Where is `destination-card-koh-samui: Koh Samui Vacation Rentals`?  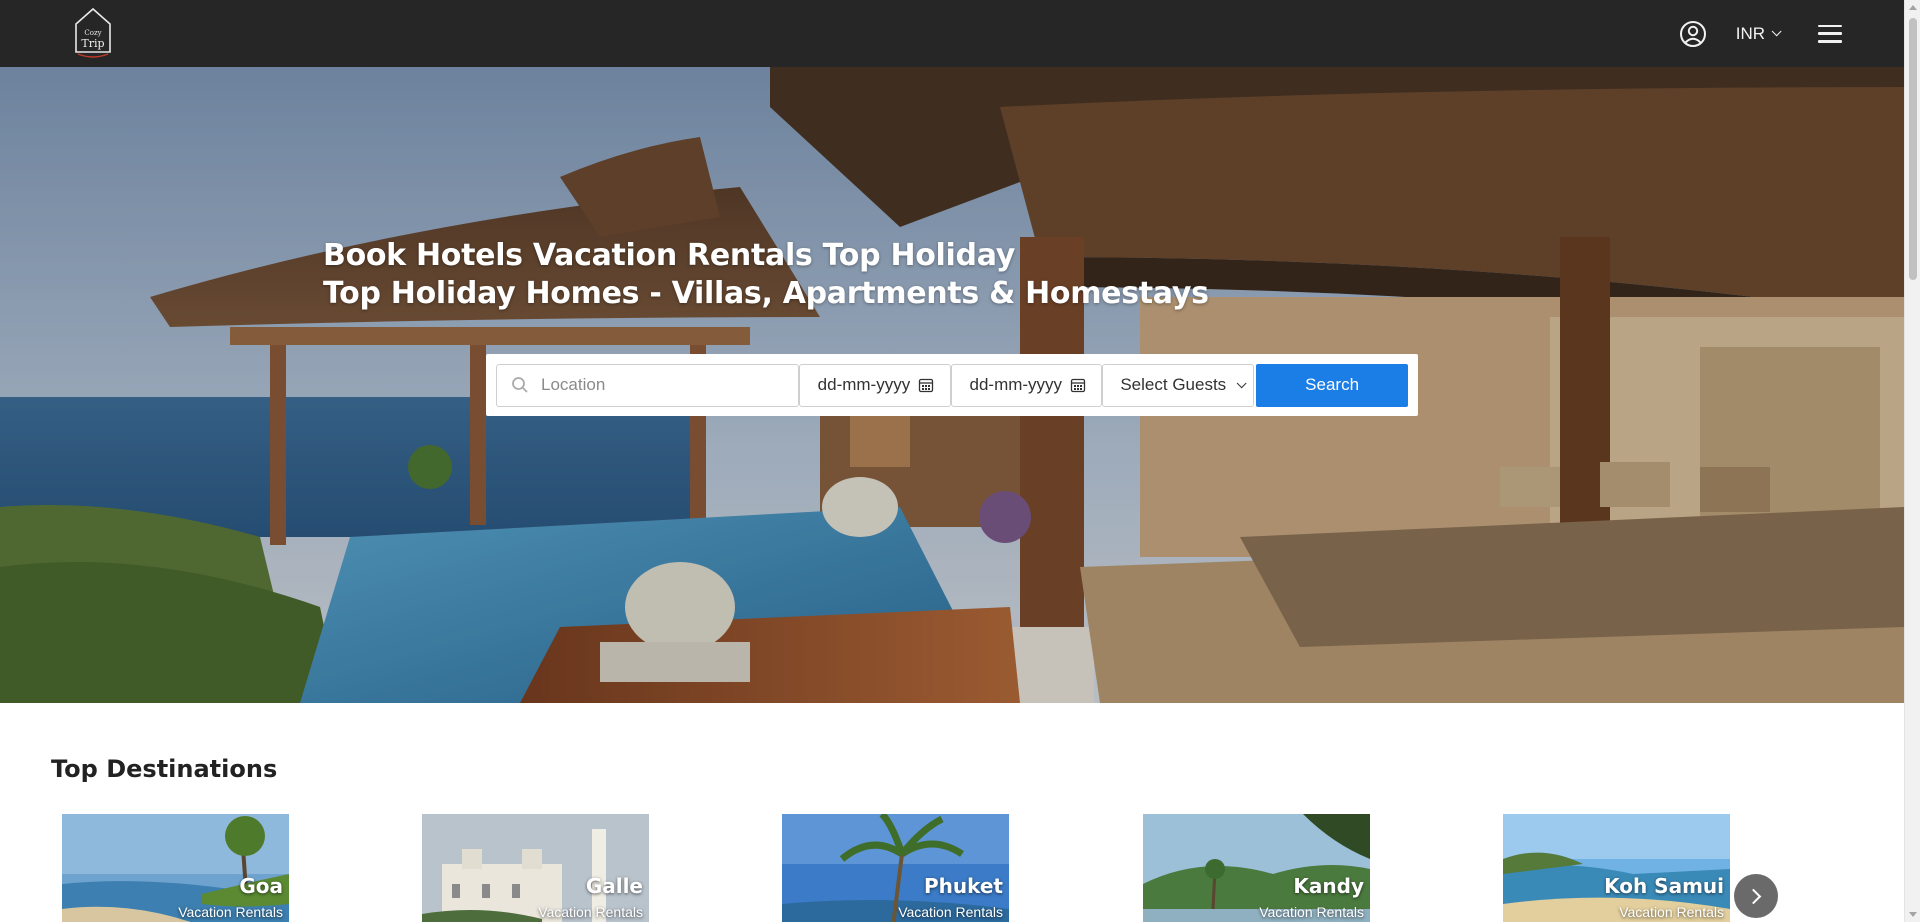 destination-card-koh-samui: Koh Samui Vacation Rentals is located at coordinates (1616, 868).